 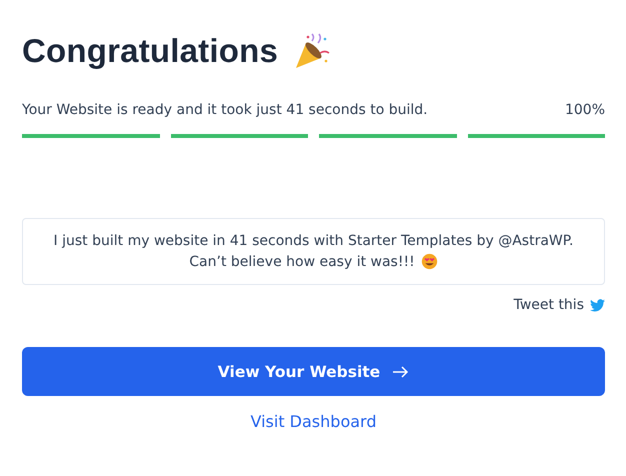 I want to click on tweet-this-link: Tweet this, so click(x=559, y=305).